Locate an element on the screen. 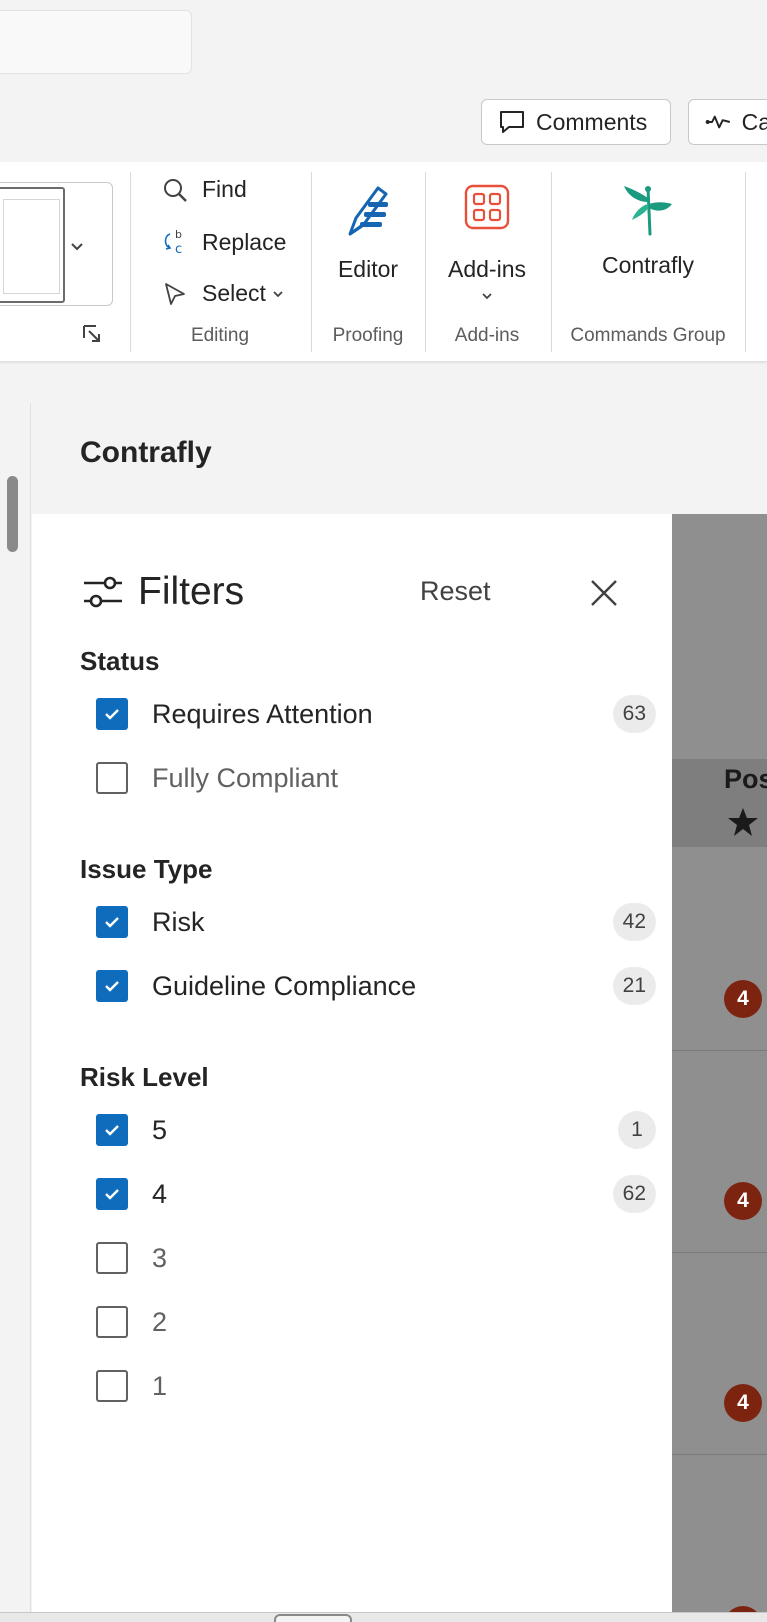 The width and height of the screenshot is (767, 1622). replace-label: Replace is located at coordinates (244, 241).